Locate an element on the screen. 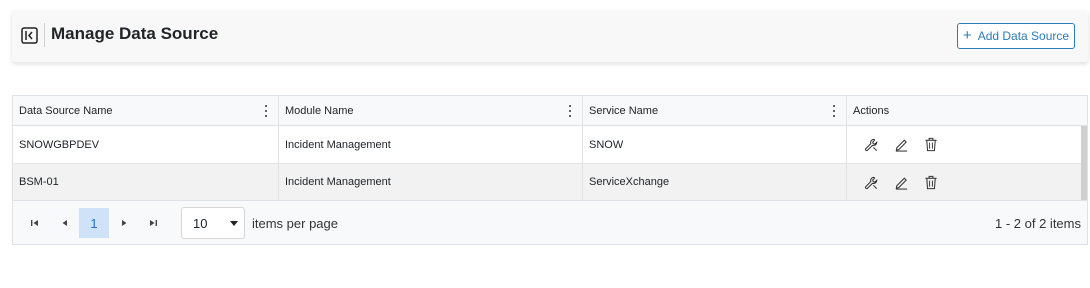  page-size-select: 10 is located at coordinates (213, 223).